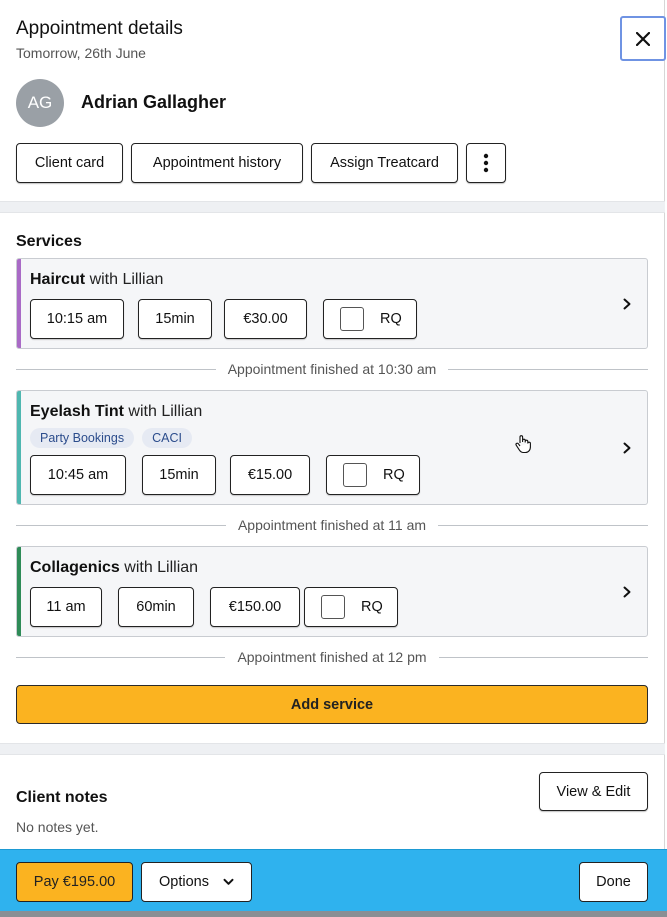 This screenshot has height=917, width=667. What do you see at coordinates (156, 607) in the screenshot?
I see `service-duration-button: 60min` at bounding box center [156, 607].